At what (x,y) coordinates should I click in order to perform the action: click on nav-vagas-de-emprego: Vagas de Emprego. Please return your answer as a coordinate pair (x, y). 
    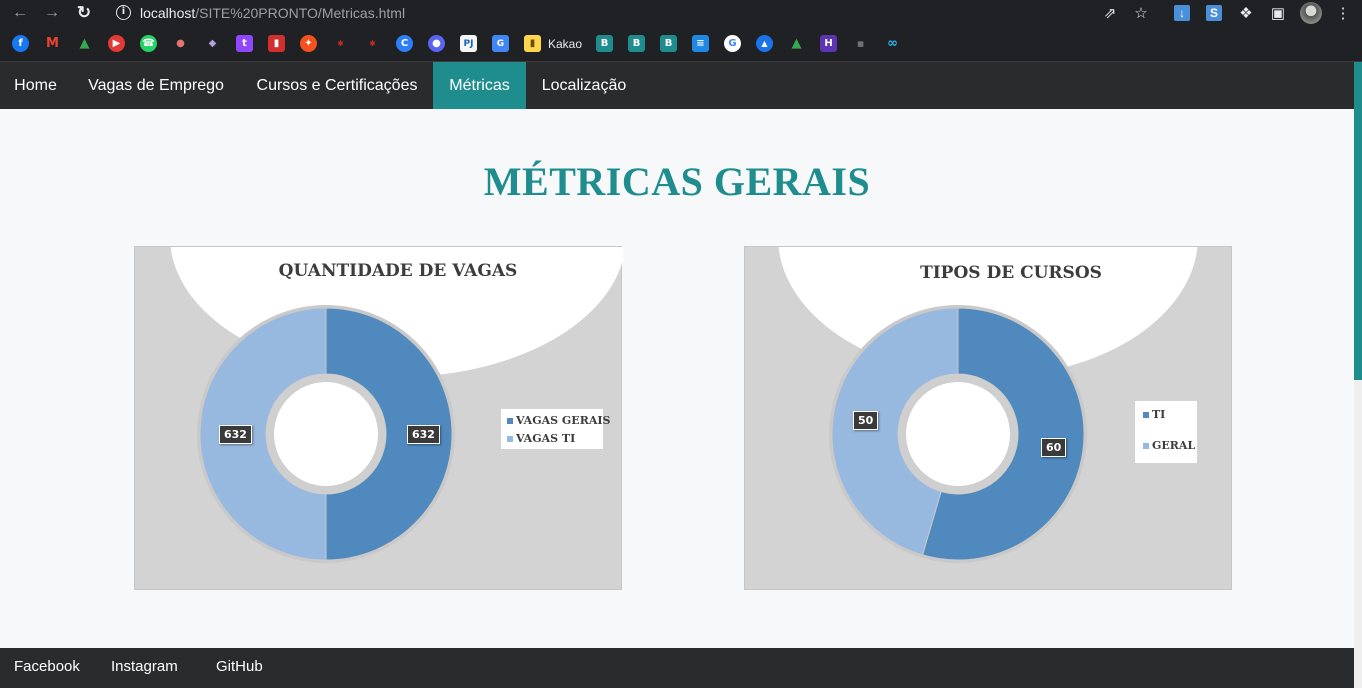
    Looking at the image, I should click on (156, 85).